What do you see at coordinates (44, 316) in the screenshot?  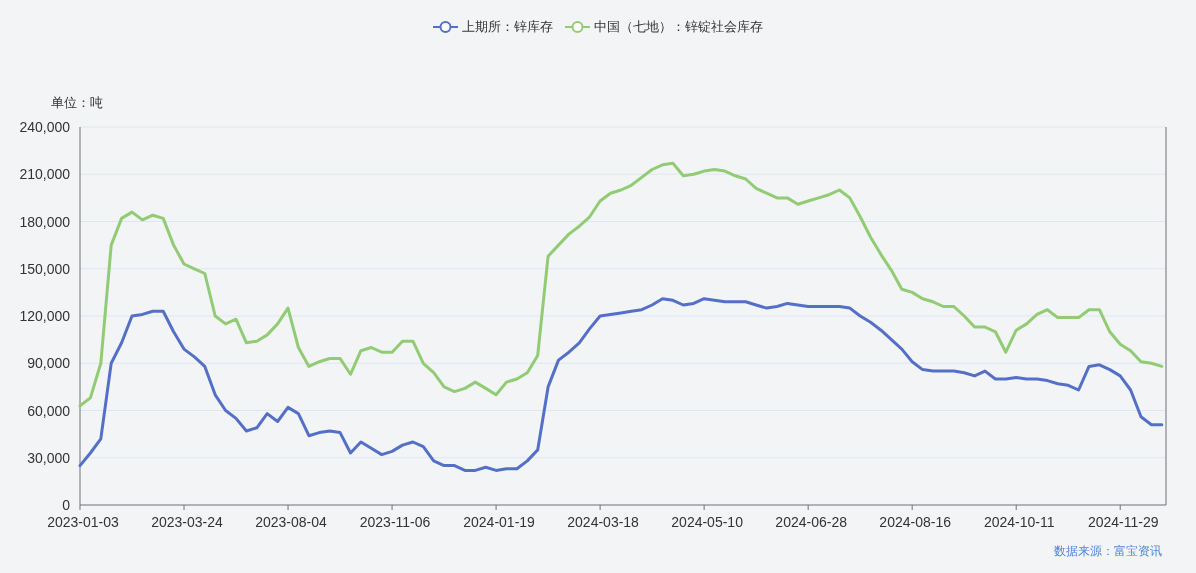 I see `axis-label: 120,000` at bounding box center [44, 316].